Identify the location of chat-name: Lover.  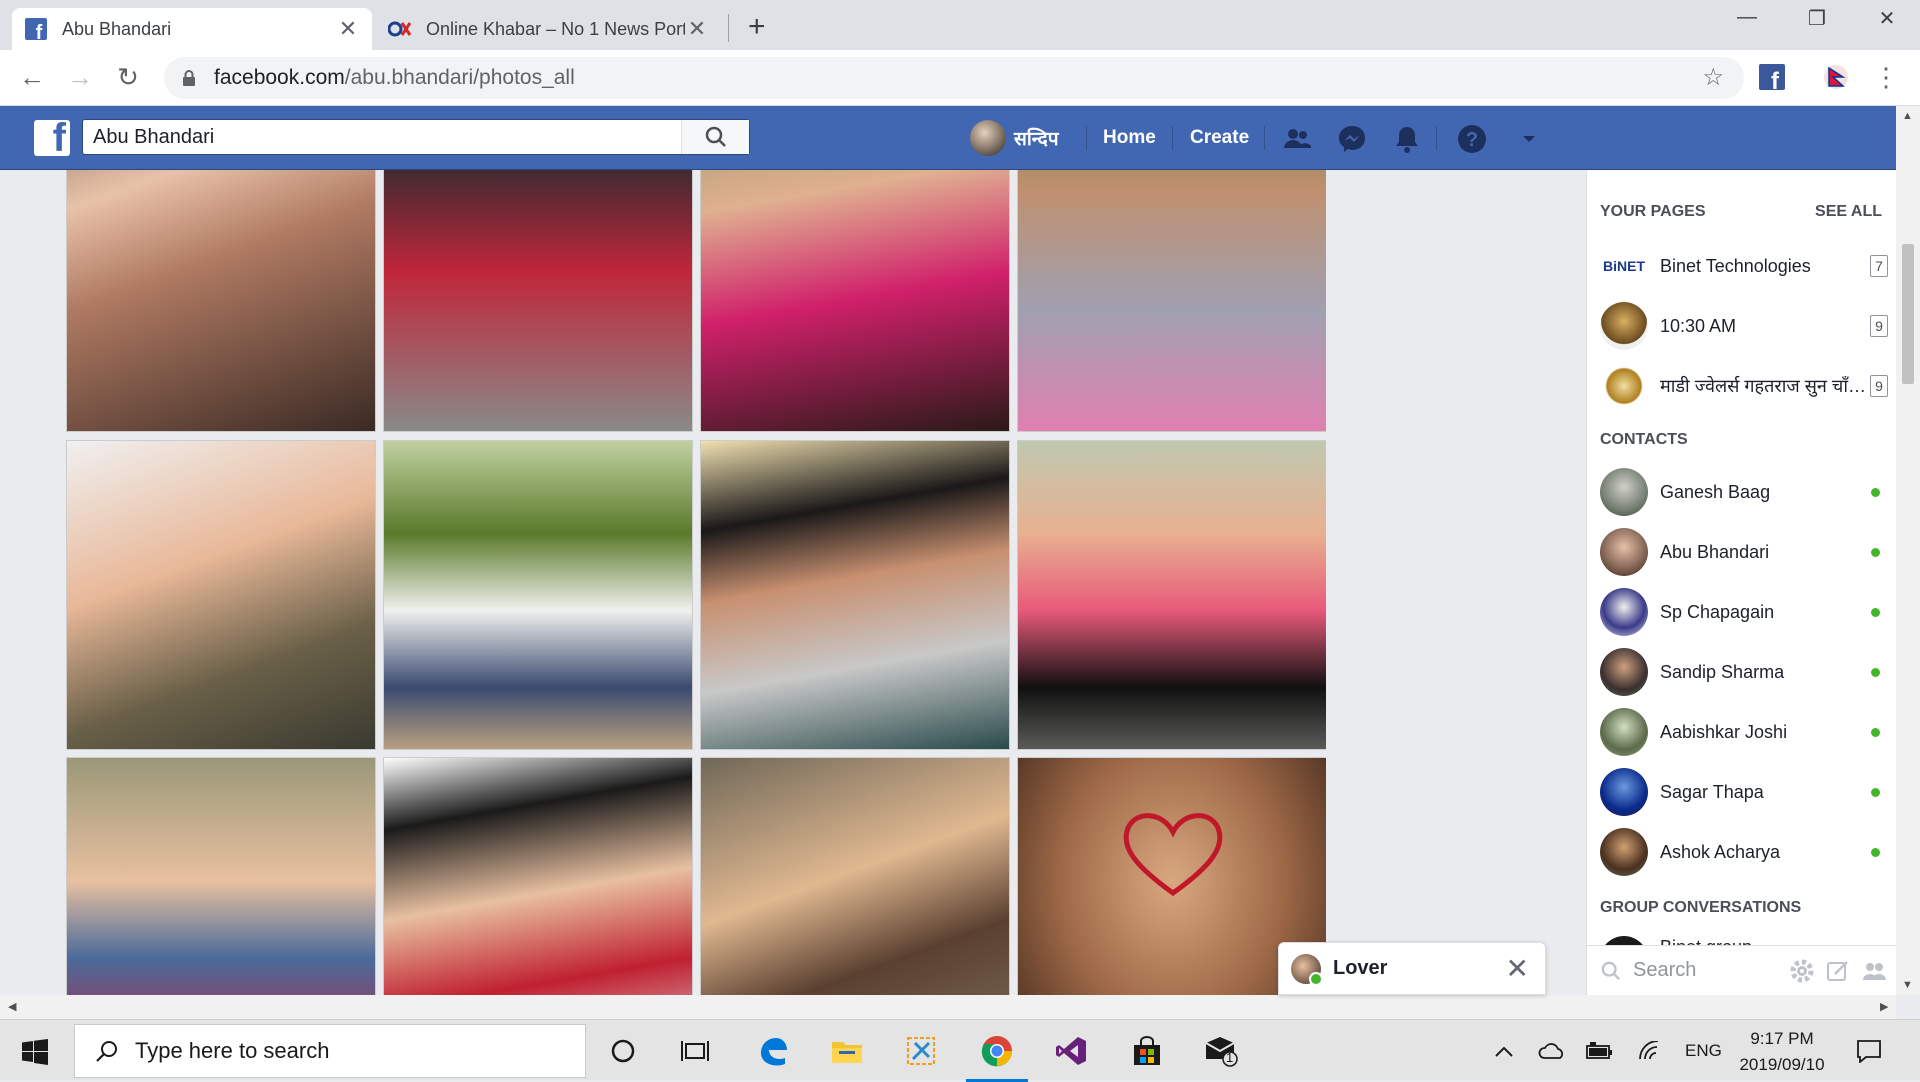
(1360, 968).